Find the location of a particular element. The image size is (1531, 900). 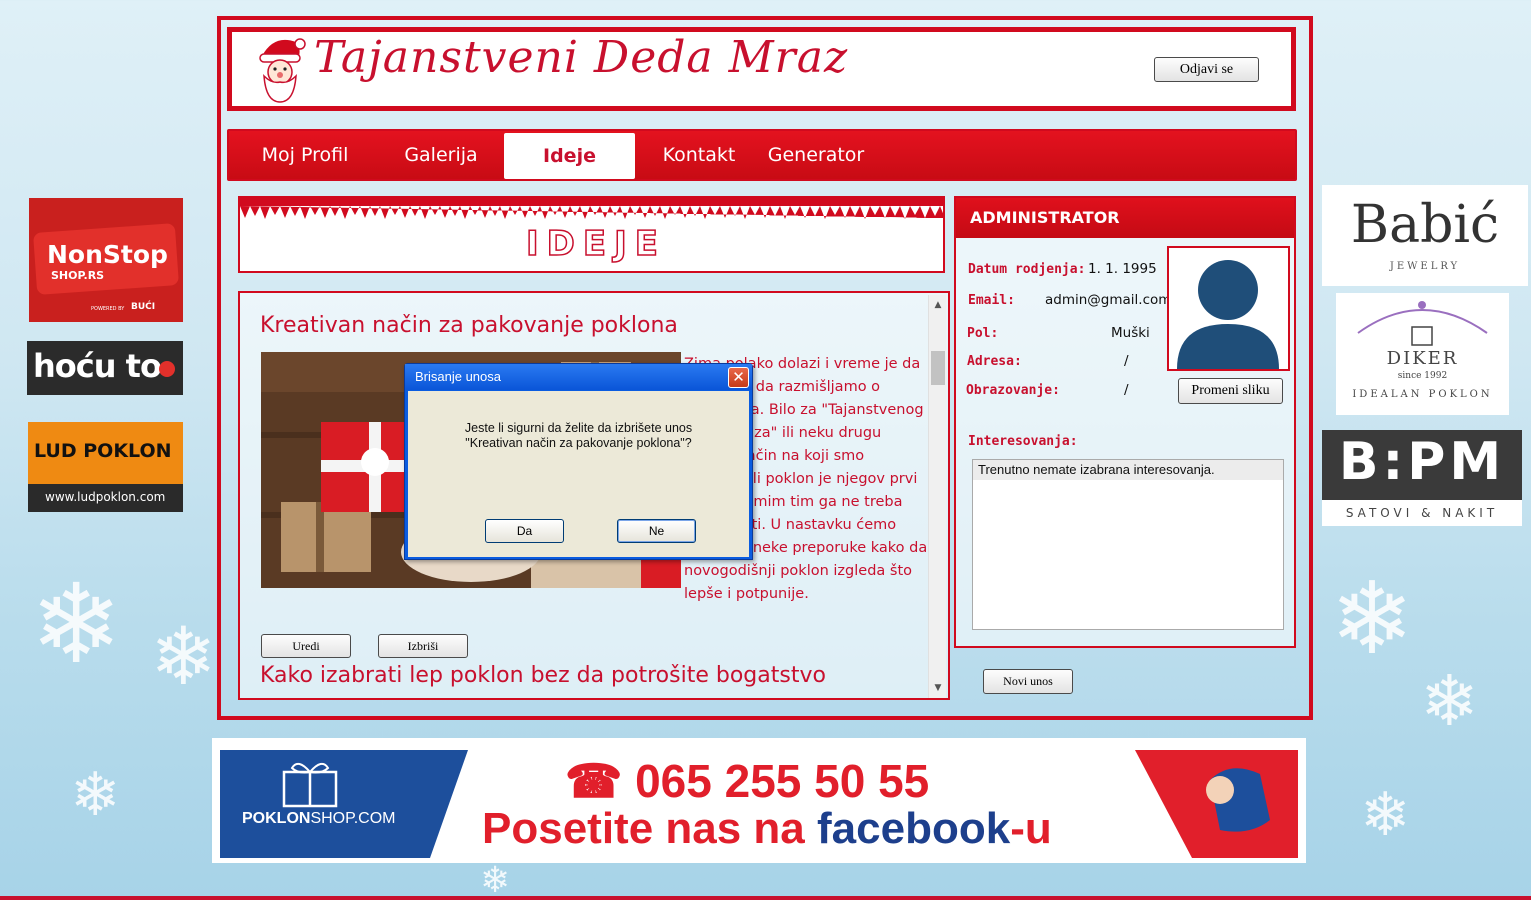

ad-nonstop-shop: NonStop SHOP.RS POWERED BY BUĆI is located at coordinates (106, 260).